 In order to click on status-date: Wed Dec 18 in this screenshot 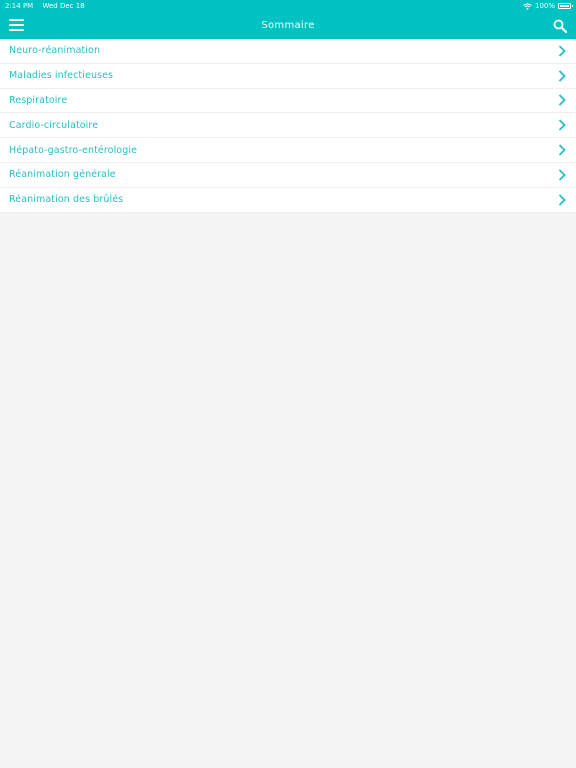, I will do `click(63, 6)`.